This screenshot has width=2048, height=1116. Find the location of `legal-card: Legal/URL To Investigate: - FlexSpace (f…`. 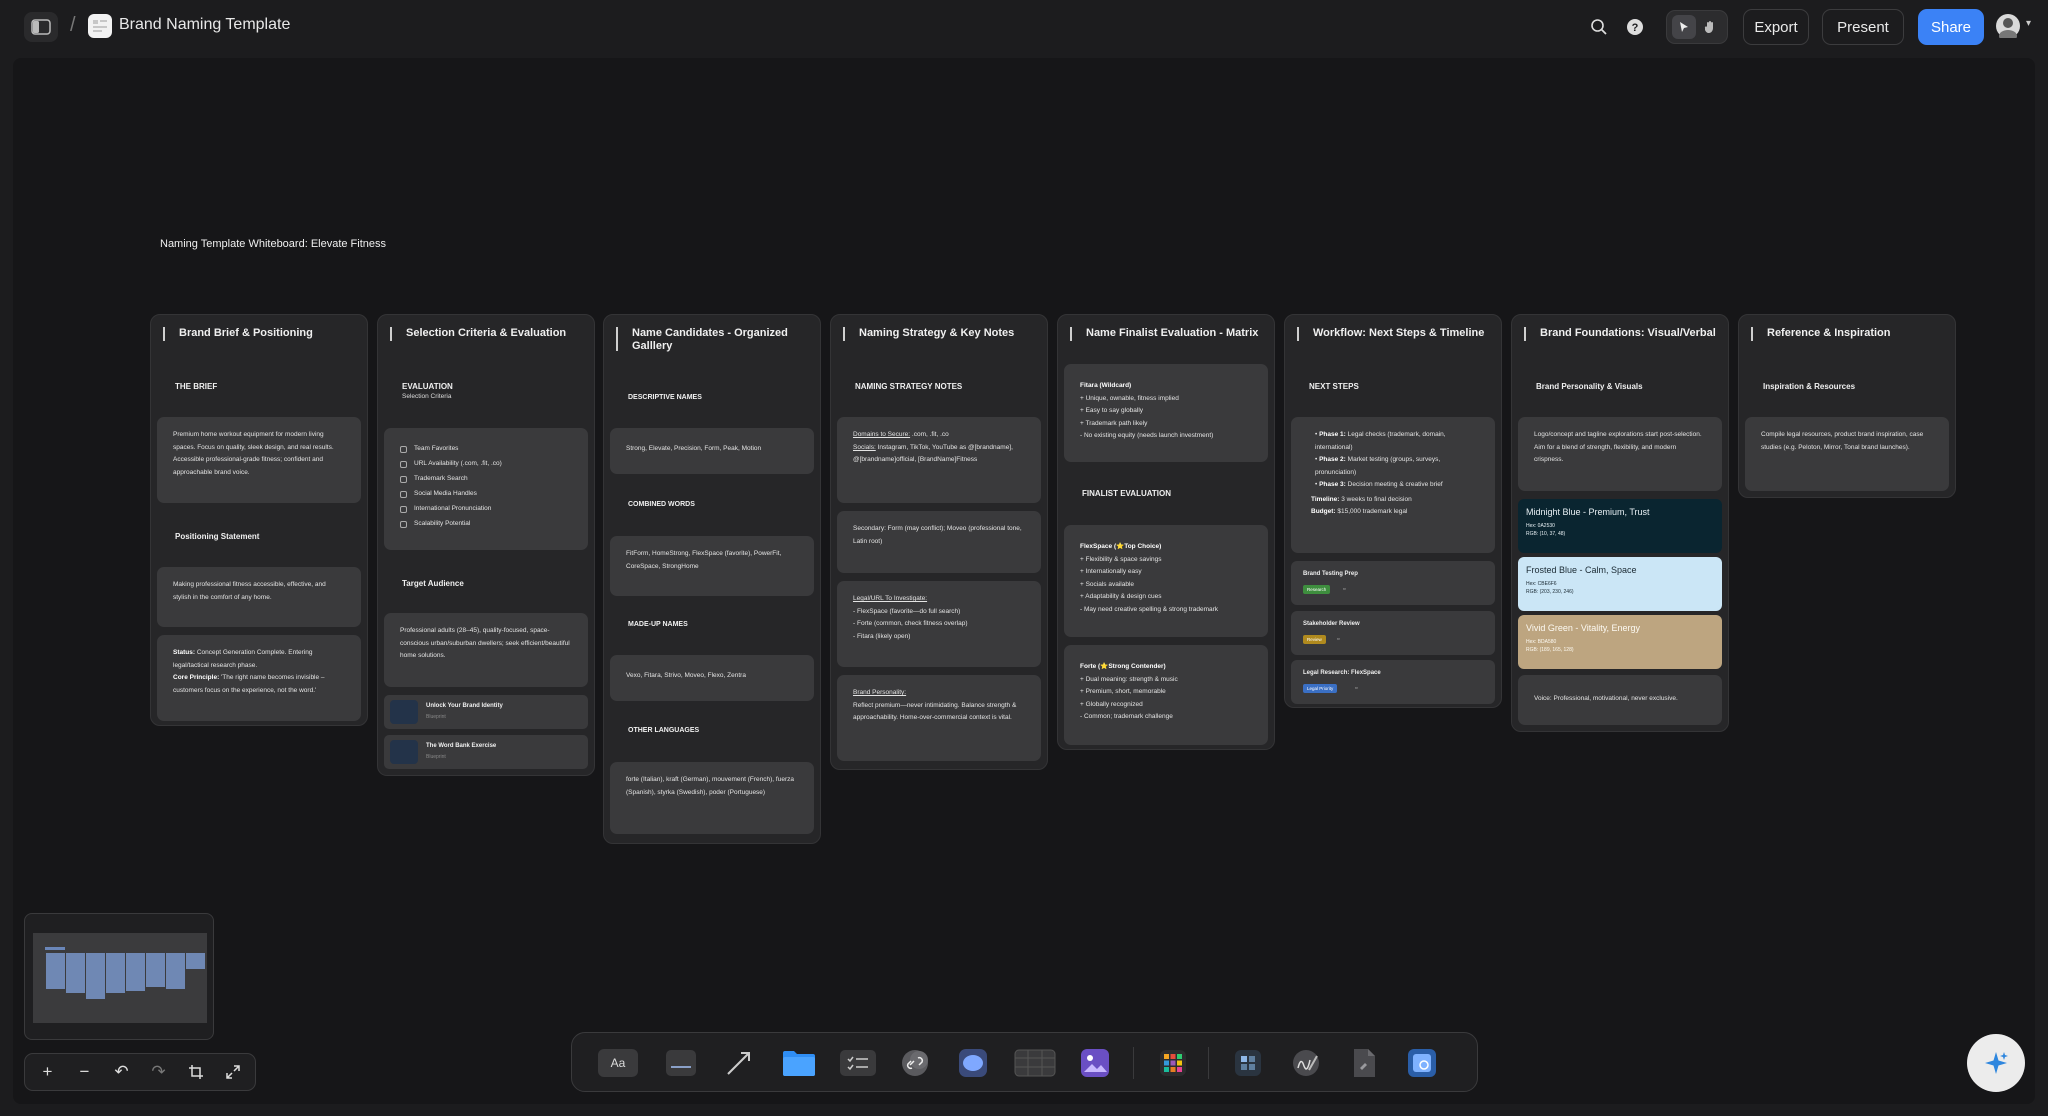

legal-card: Legal/URL To Investigate: - FlexSpace (f… is located at coordinates (939, 624).